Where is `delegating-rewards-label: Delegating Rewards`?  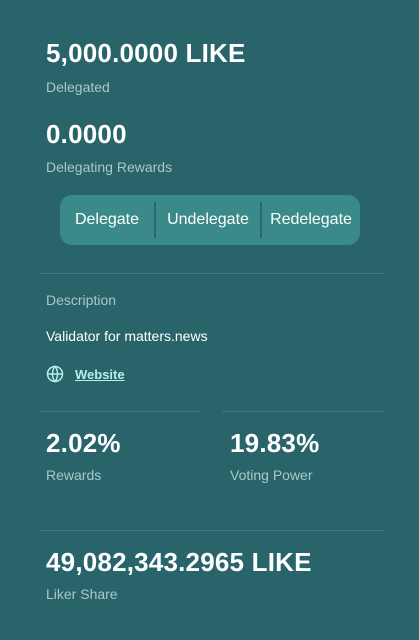 delegating-rewards-label: Delegating Rewards is located at coordinates (109, 167).